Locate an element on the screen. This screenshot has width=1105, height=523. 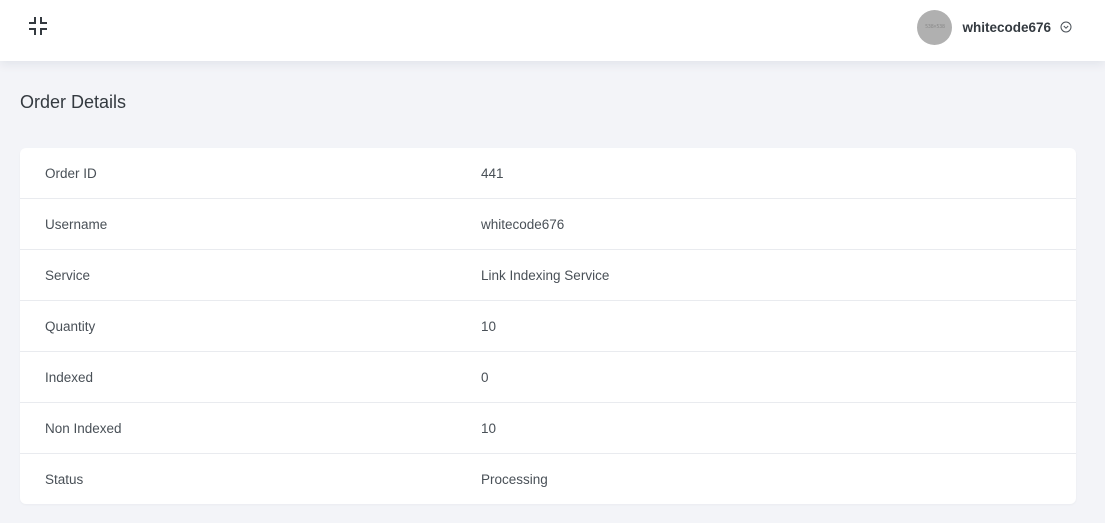
chevron-down-icon is located at coordinates (1066, 27).